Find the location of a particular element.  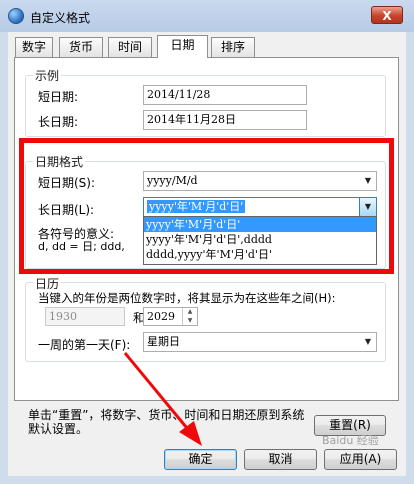

example-legend: 示例 is located at coordinates (47, 75).